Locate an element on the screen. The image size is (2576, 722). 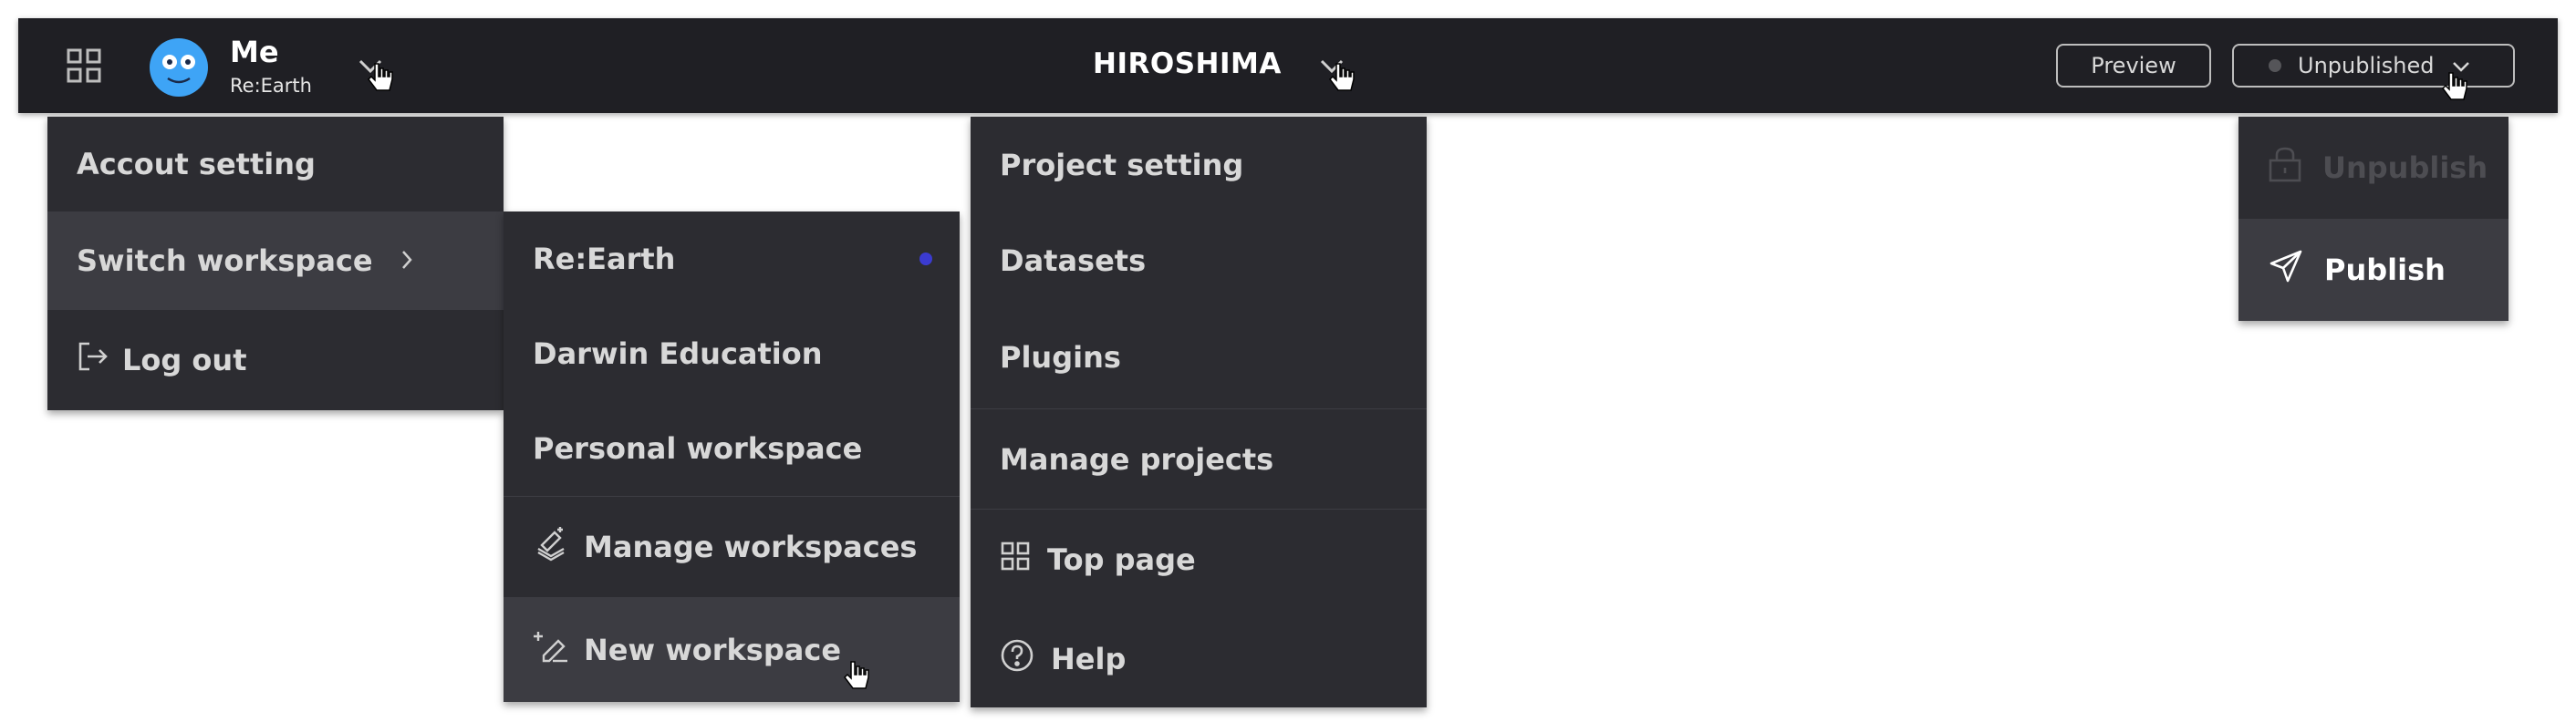
publish-status-label: Unpublished is located at coordinates (2366, 65).